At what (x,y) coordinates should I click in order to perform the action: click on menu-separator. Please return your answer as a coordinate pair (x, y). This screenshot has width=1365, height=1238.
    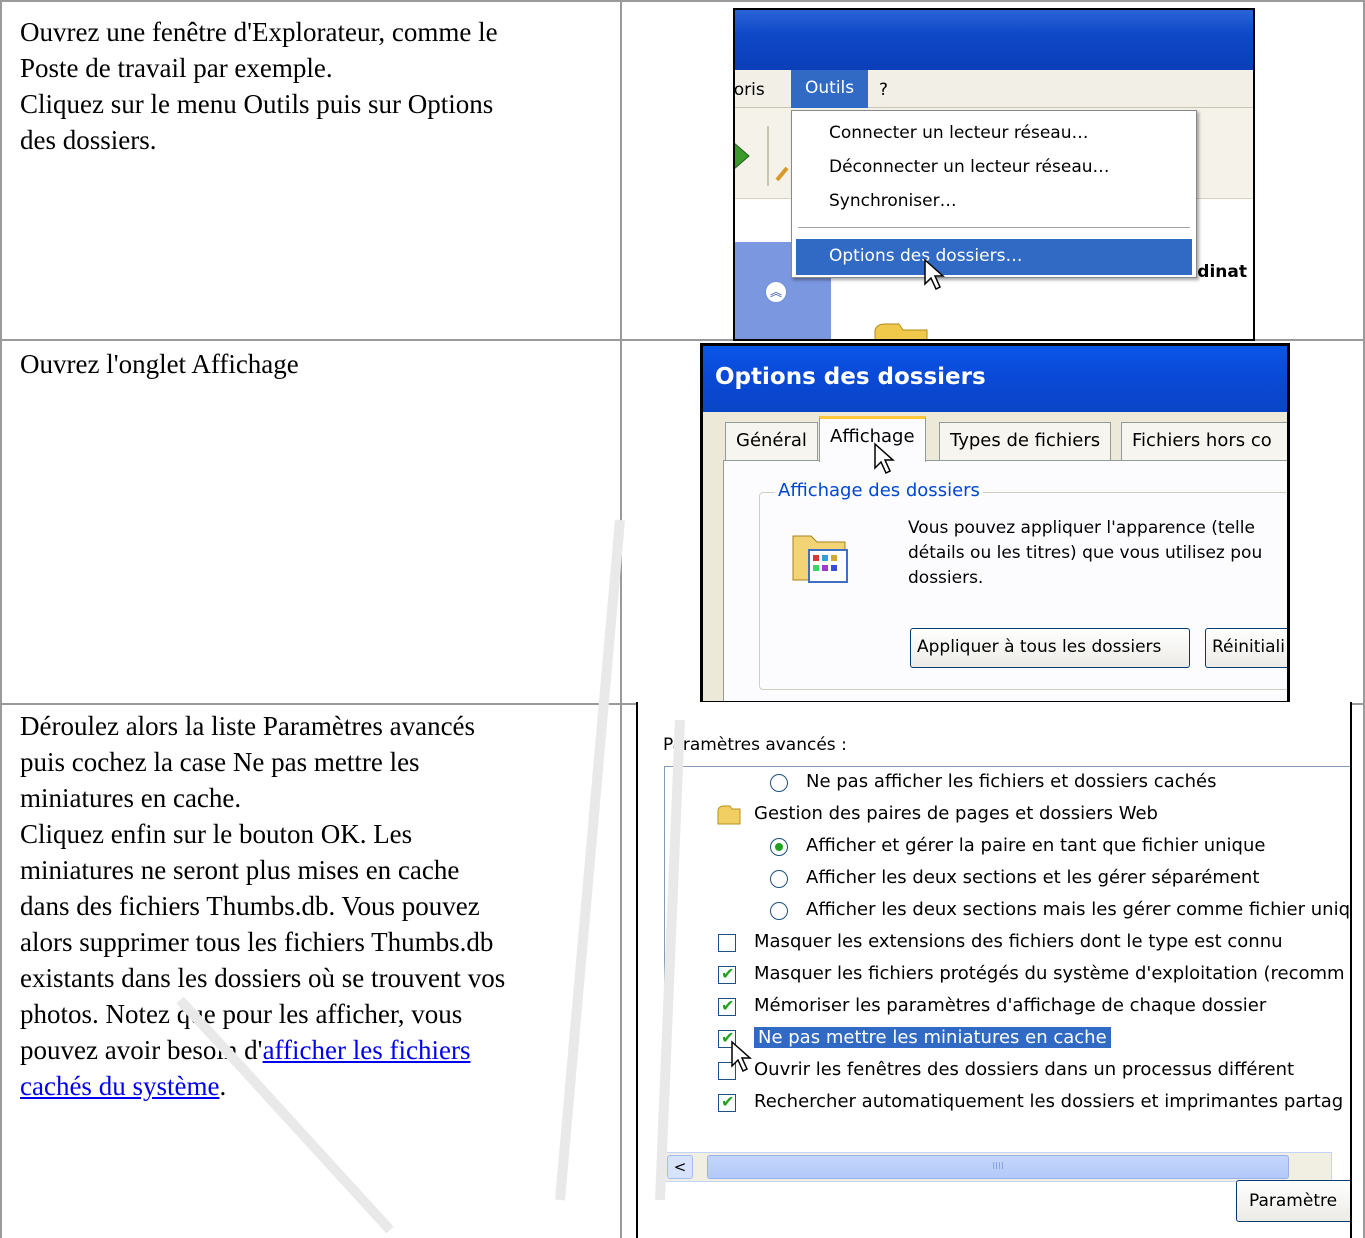
    Looking at the image, I should click on (994, 227).